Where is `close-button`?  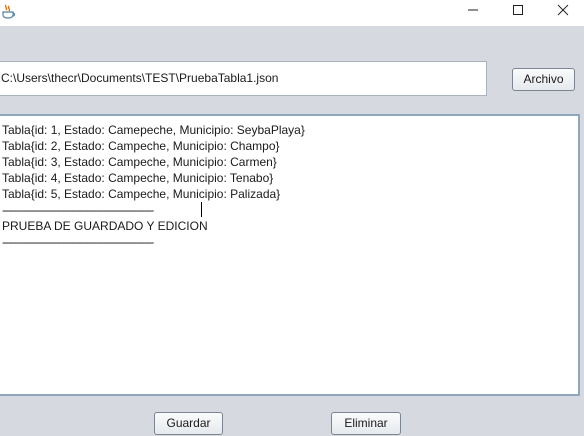 close-button is located at coordinates (563, 12).